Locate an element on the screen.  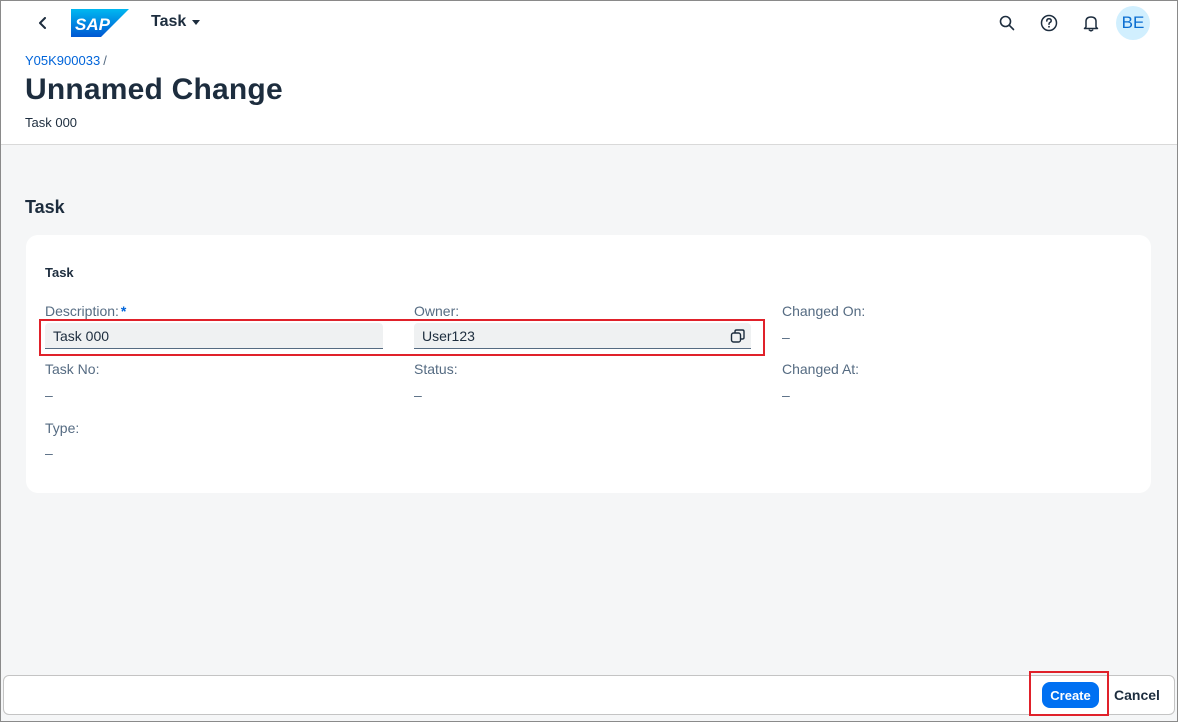
value-help-icon is located at coordinates (737, 336).